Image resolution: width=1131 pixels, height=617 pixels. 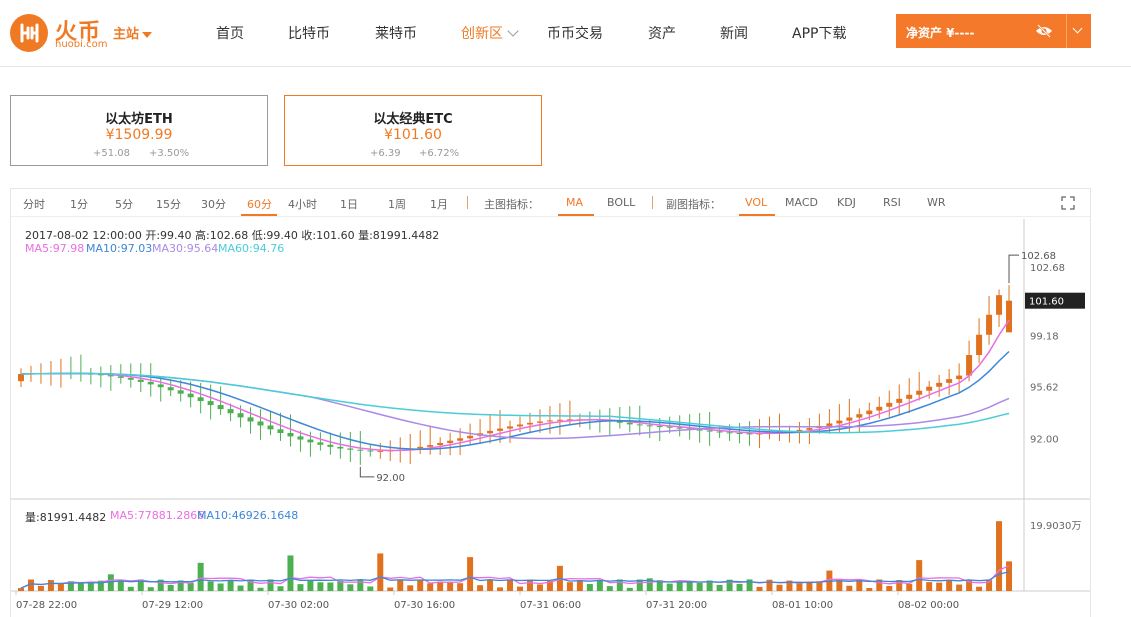 I want to click on nav-item-5: 资产, so click(x=662, y=33).